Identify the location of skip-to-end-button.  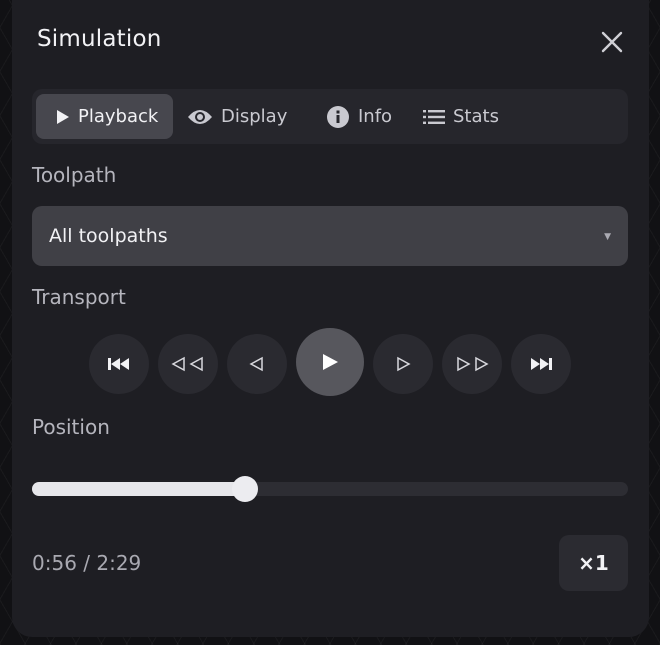
(541, 364).